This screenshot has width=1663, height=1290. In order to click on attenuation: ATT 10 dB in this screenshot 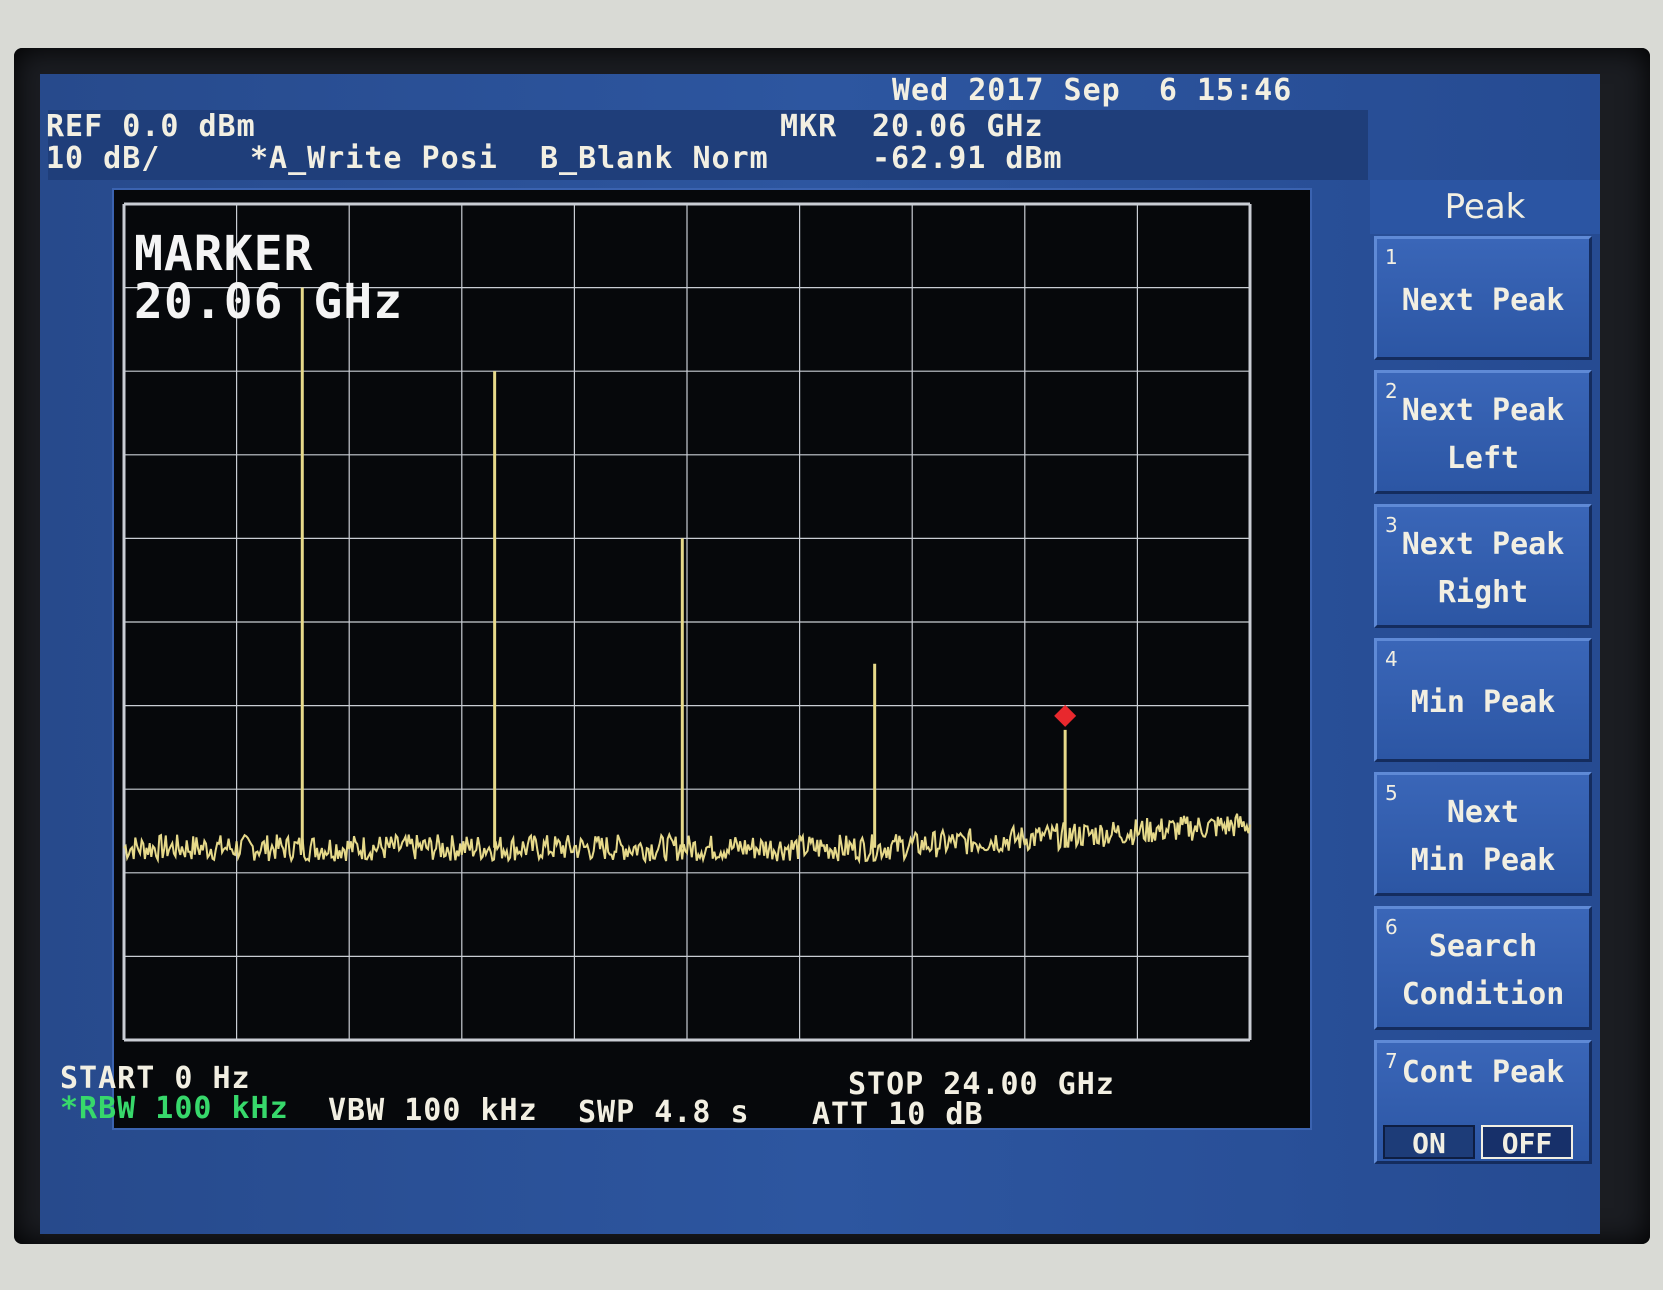, I will do `click(898, 1114)`.